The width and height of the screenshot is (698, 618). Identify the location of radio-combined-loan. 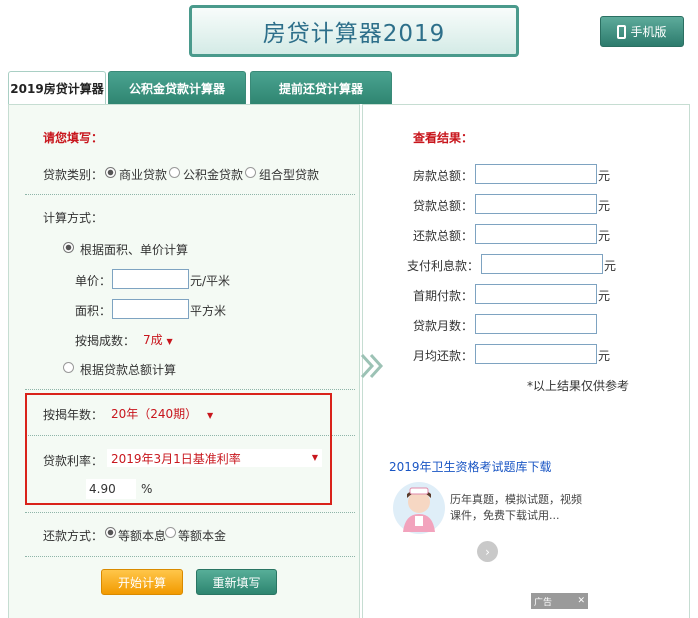
(250, 172).